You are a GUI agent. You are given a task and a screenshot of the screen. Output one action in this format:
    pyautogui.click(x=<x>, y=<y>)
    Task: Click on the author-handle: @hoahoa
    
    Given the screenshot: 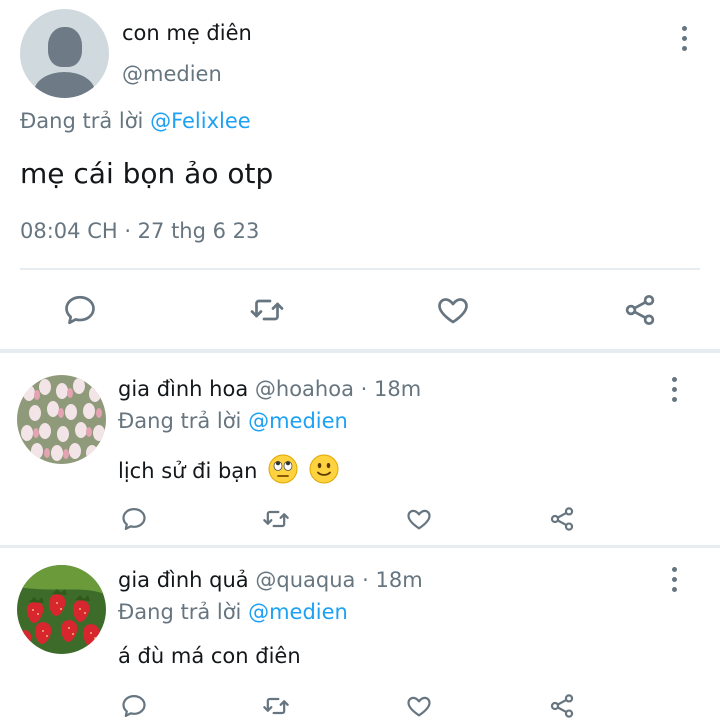 What is the action you would take?
    pyautogui.click(x=304, y=389)
    